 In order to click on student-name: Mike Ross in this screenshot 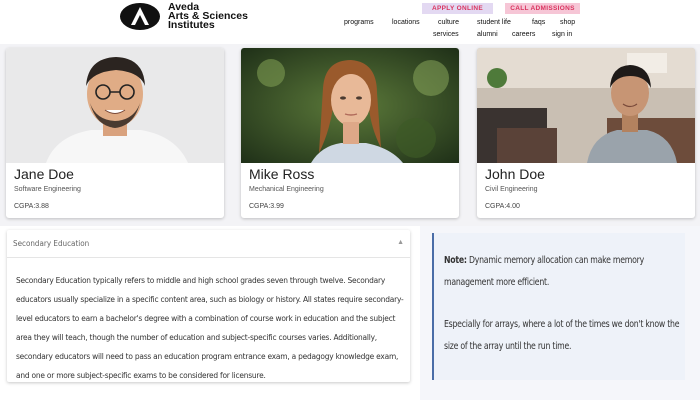, I will do `click(282, 174)`.